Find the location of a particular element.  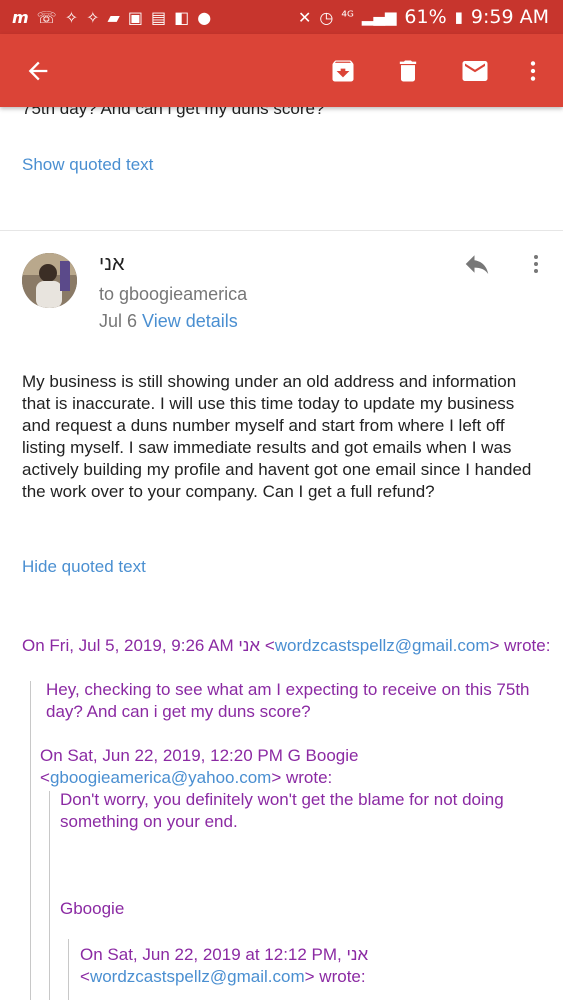

hide-quoted-text-link: Hide quoted text is located at coordinates (84, 567).